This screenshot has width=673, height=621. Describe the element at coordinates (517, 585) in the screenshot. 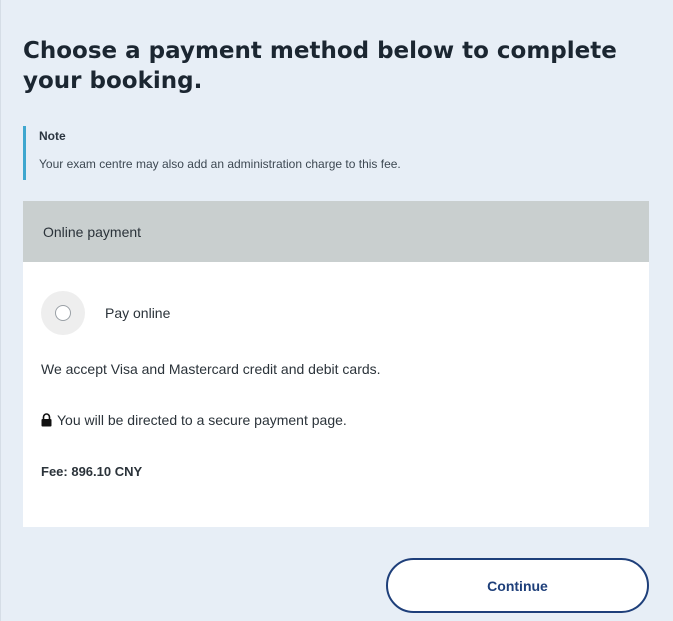

I see `continue-button: Continue` at that location.